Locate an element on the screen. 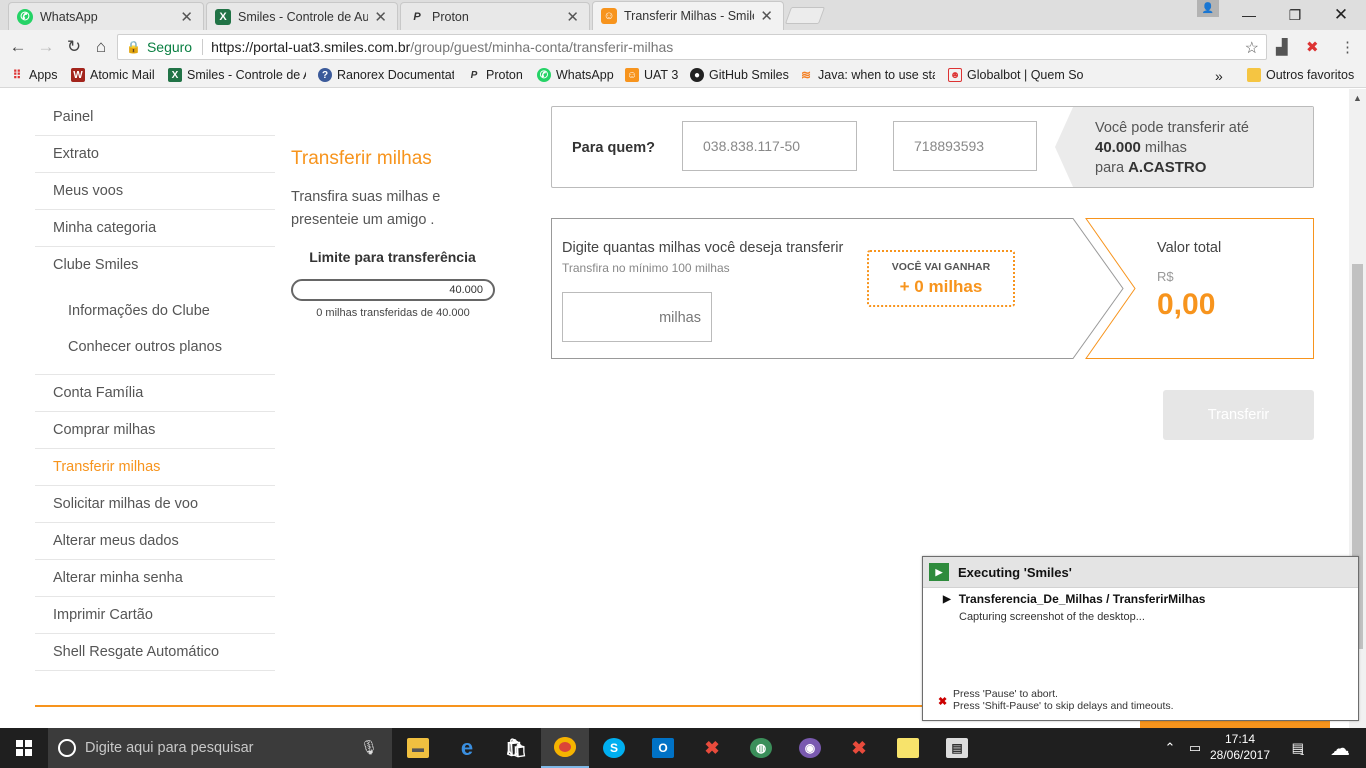  more-bookmarks-button: » is located at coordinates (1219, 76).